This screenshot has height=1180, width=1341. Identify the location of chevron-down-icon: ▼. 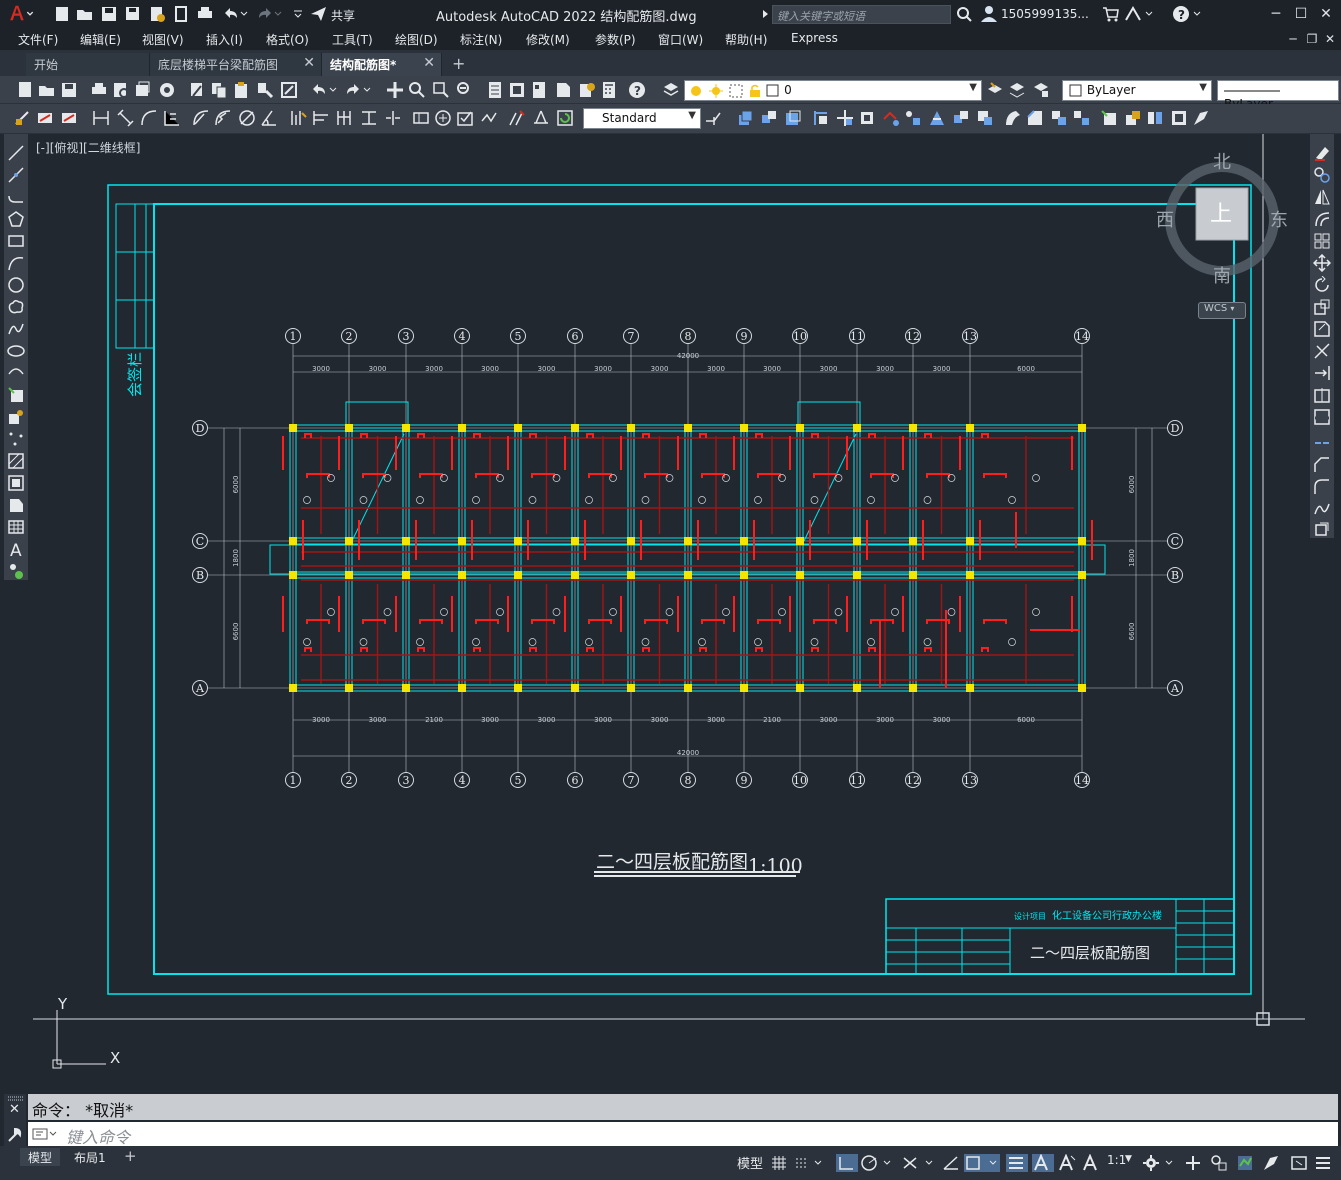
(1128, 1159).